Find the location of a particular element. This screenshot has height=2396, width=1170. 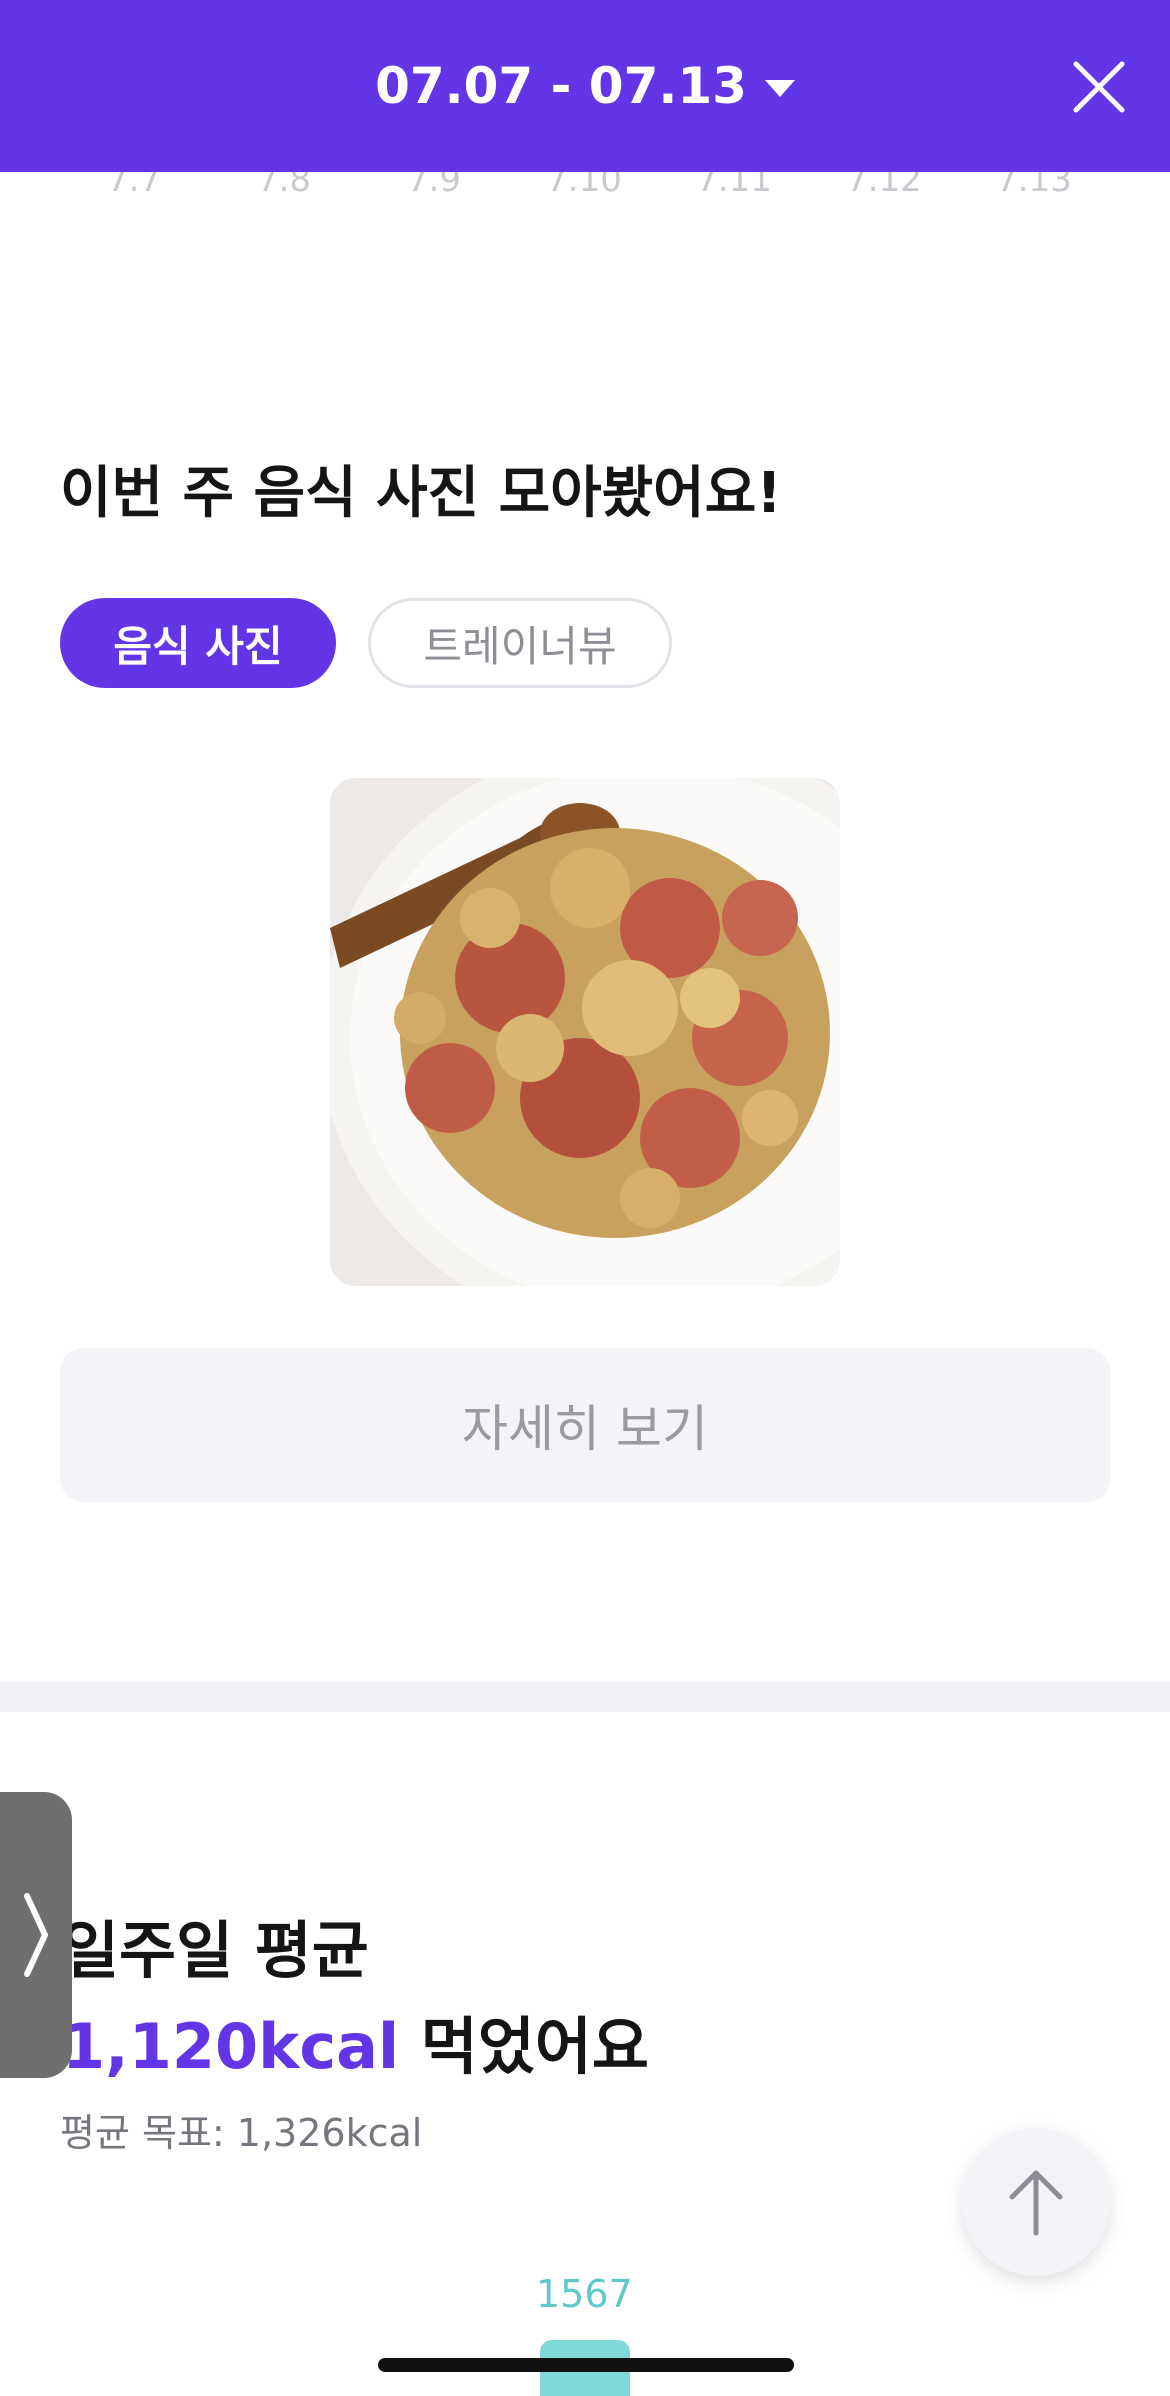

scroll-to-top-button is located at coordinates (1036, 2202).